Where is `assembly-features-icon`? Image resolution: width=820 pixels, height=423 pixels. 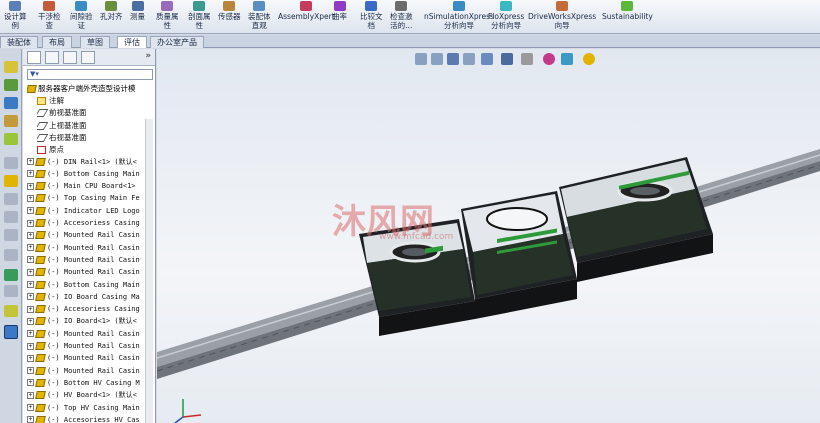 assembly-features-icon is located at coordinates (11, 255).